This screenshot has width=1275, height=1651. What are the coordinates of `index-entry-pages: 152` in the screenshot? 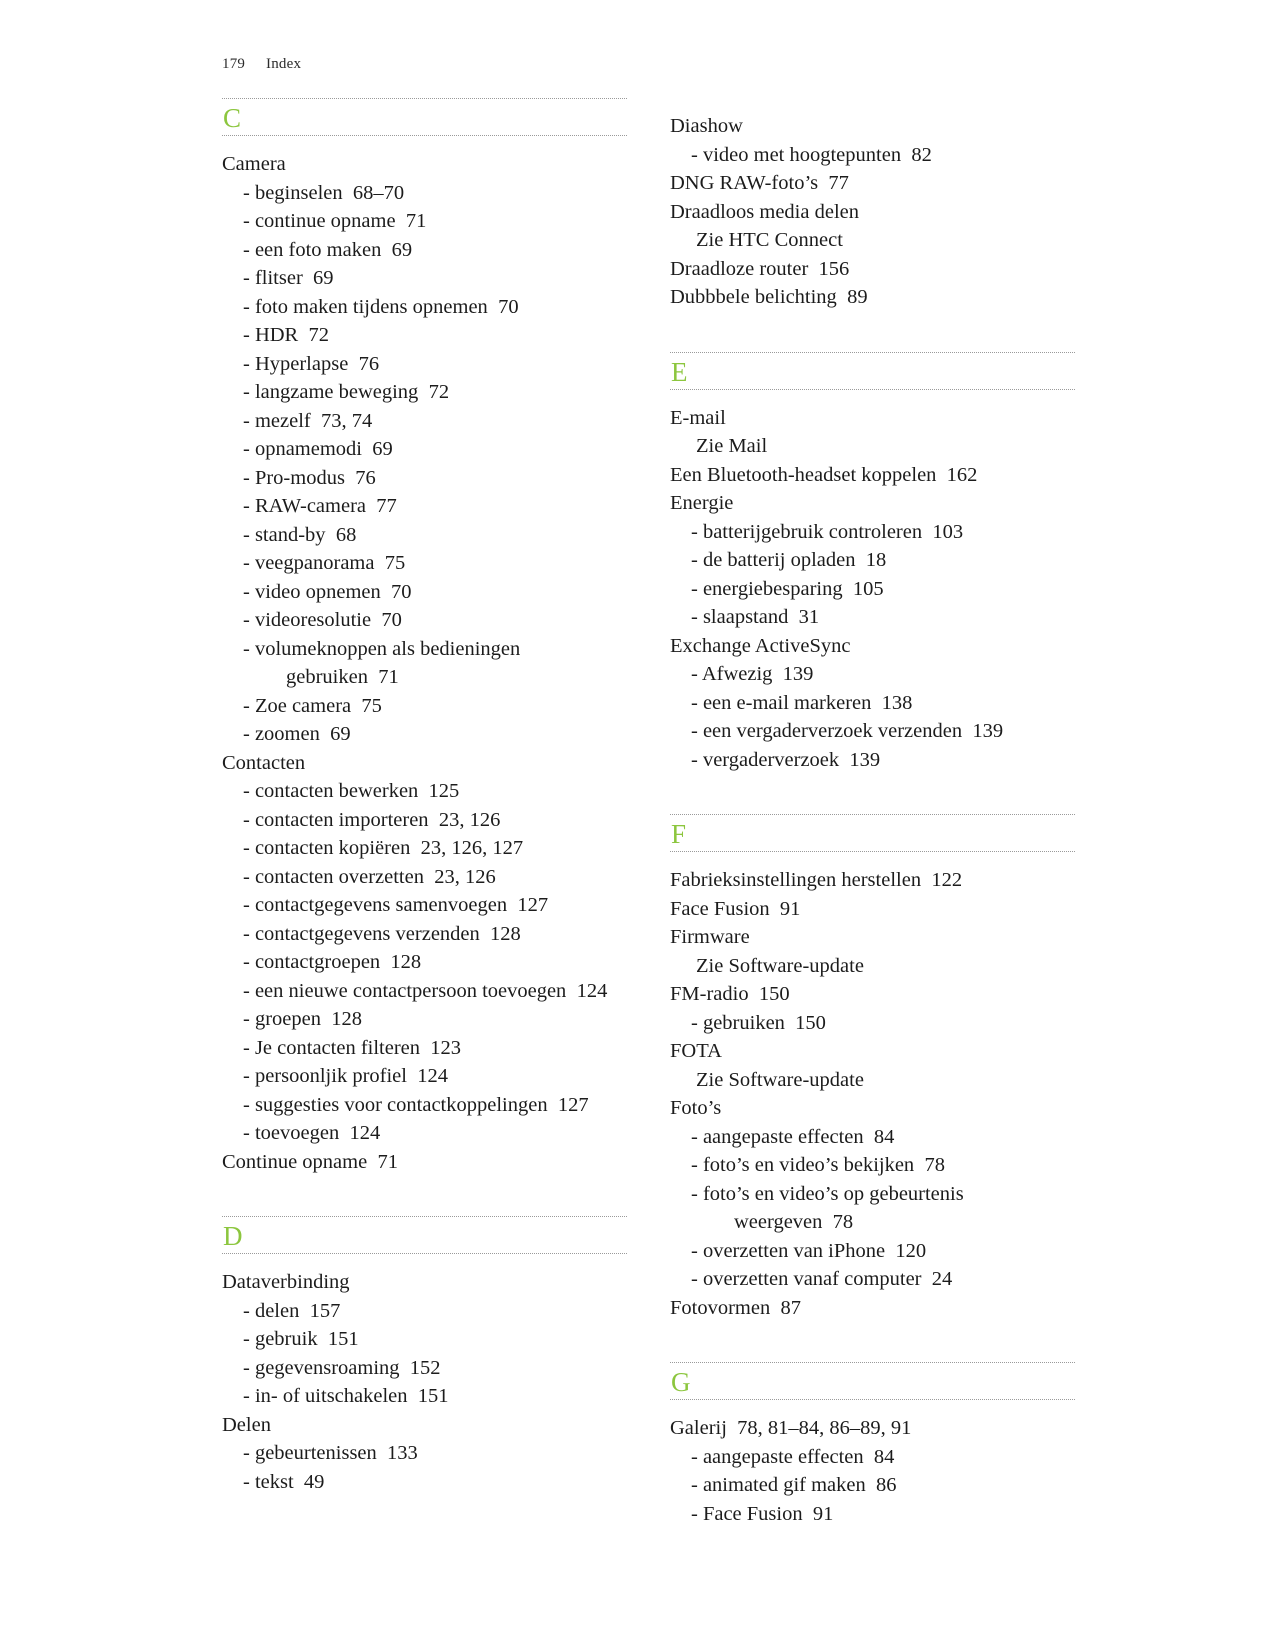 It's located at (420, 1367).